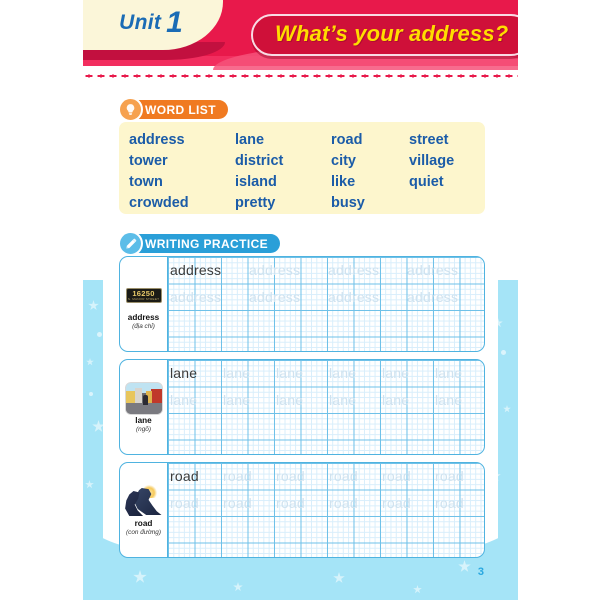 This screenshot has width=600, height=600. What do you see at coordinates (130, 243) in the screenshot?
I see `pencil-icon` at bounding box center [130, 243].